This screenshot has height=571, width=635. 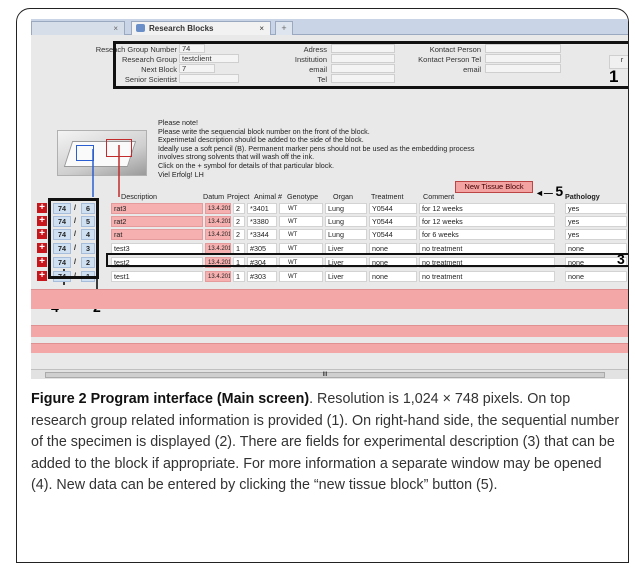 I want to click on comment-cell: no treatment, so click(x=487, y=276).